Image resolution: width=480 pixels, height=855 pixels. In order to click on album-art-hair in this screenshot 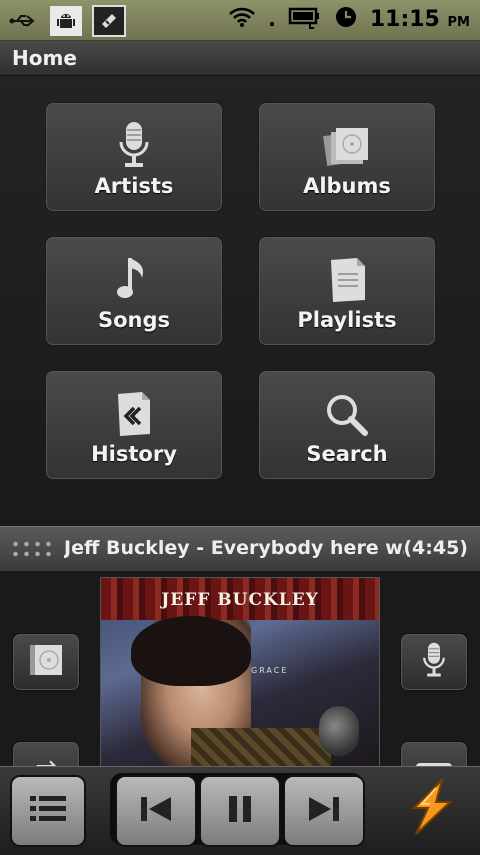, I will do `click(191, 651)`.